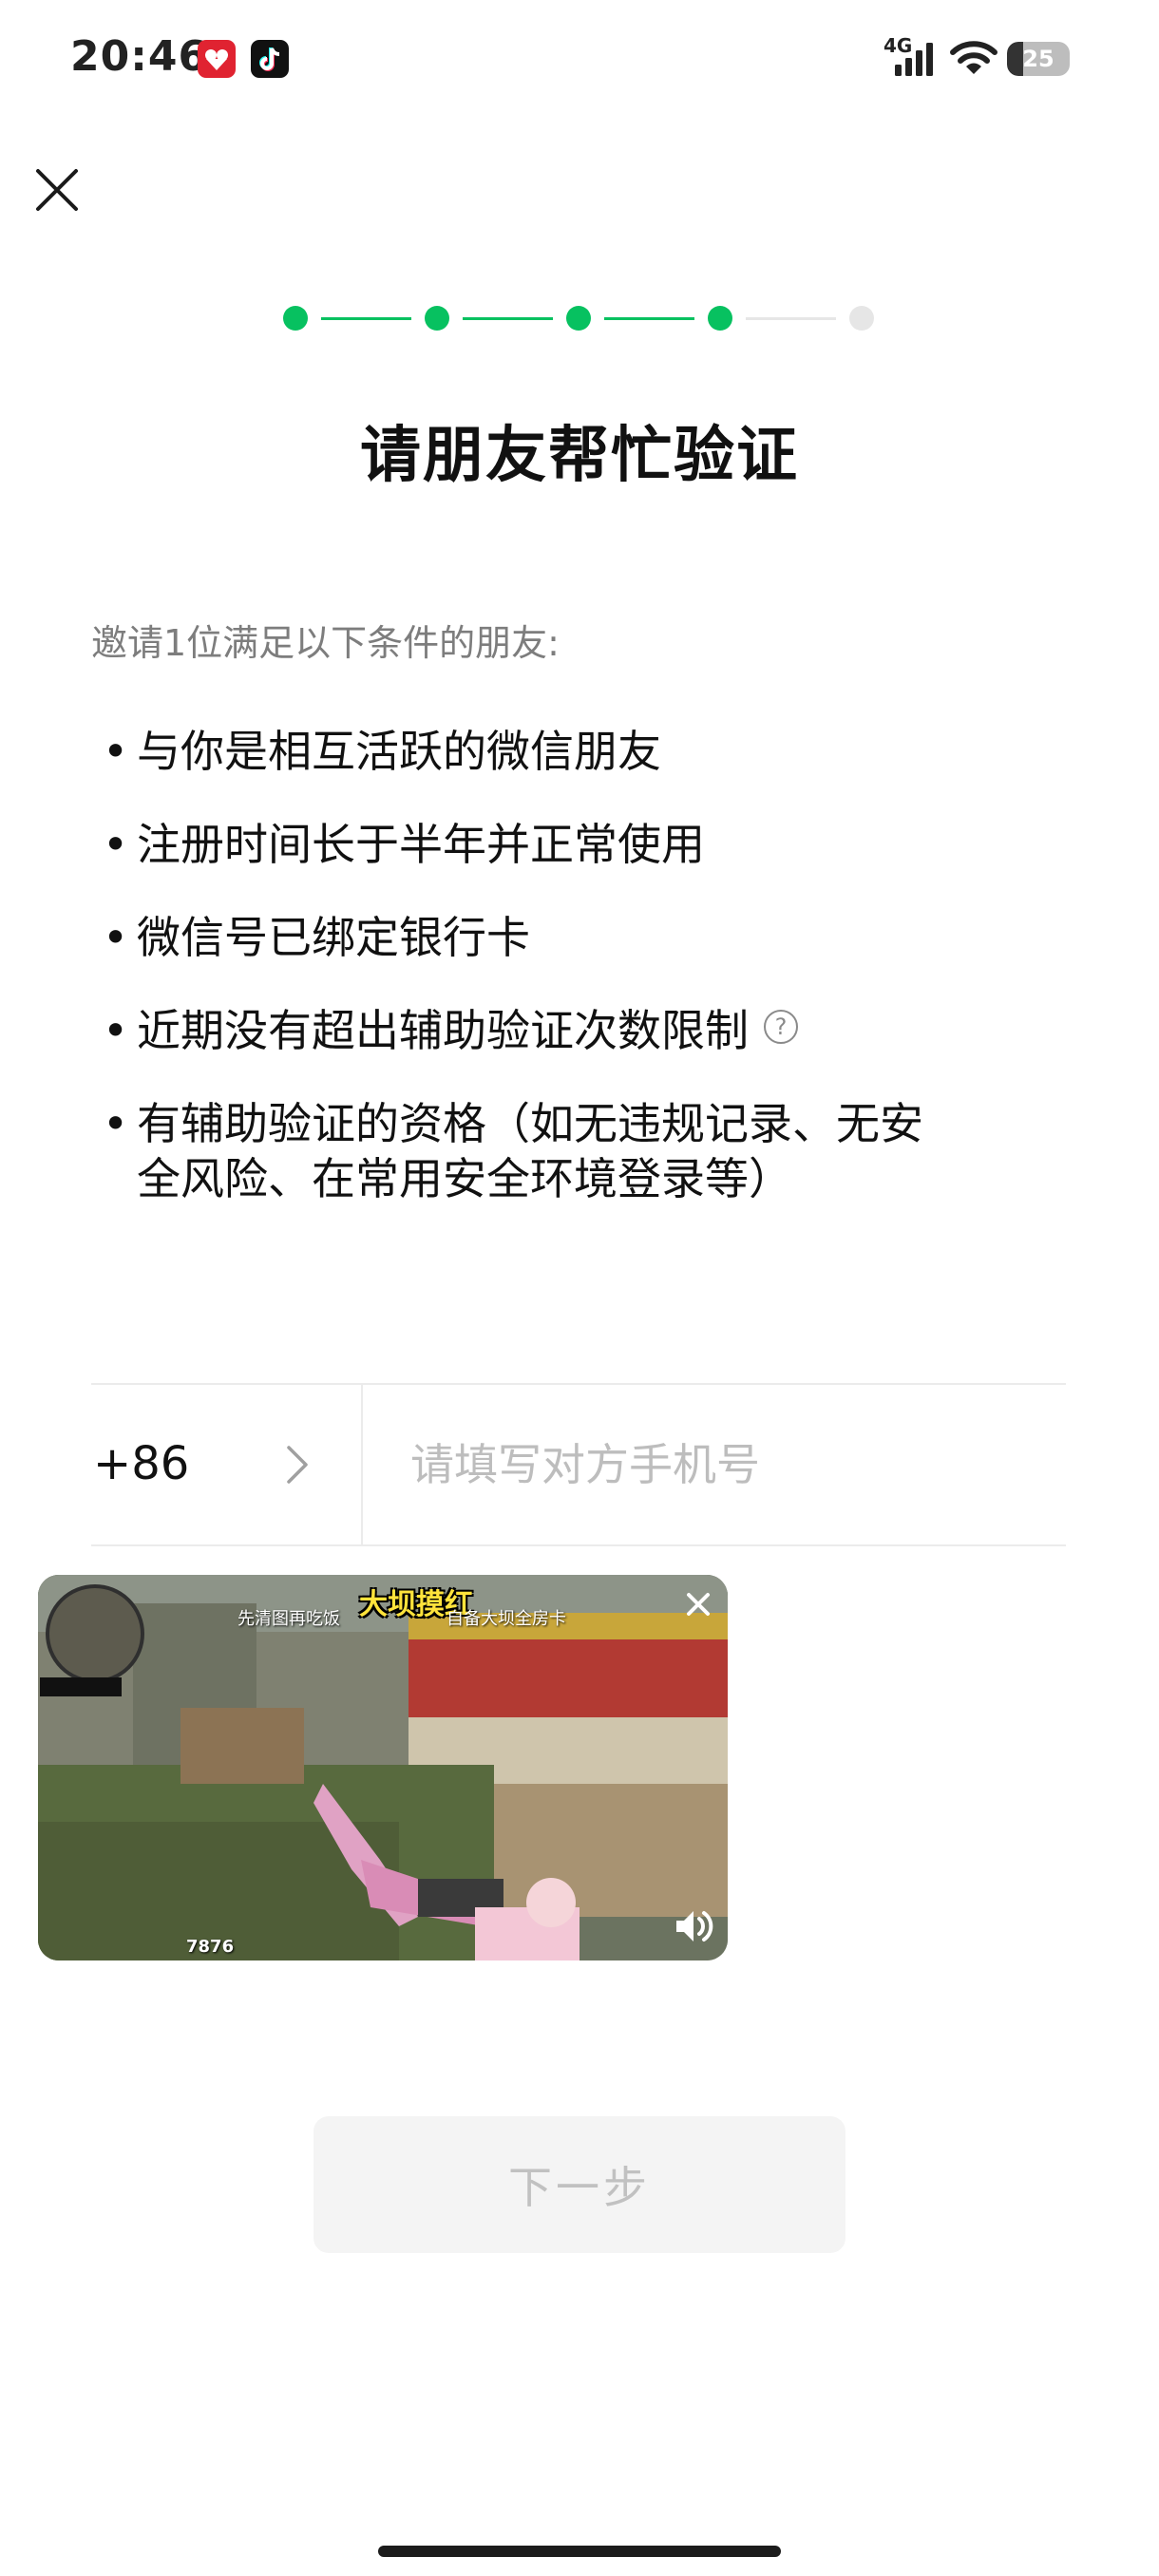  What do you see at coordinates (714, 1464) in the screenshot?
I see `phone-number-input` at bounding box center [714, 1464].